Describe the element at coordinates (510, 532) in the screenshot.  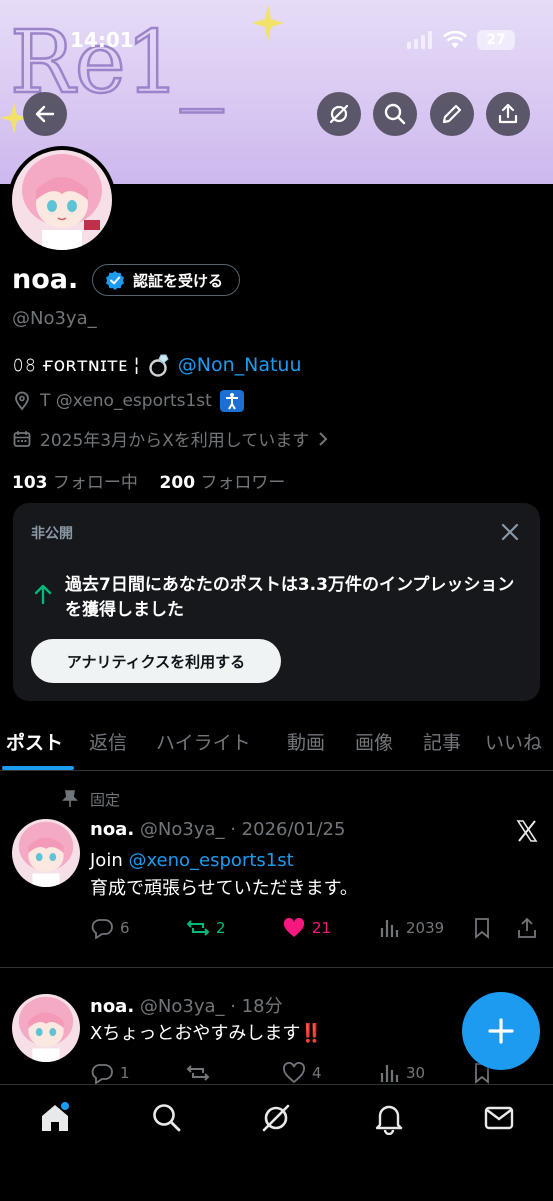
I see `close-icon` at that location.